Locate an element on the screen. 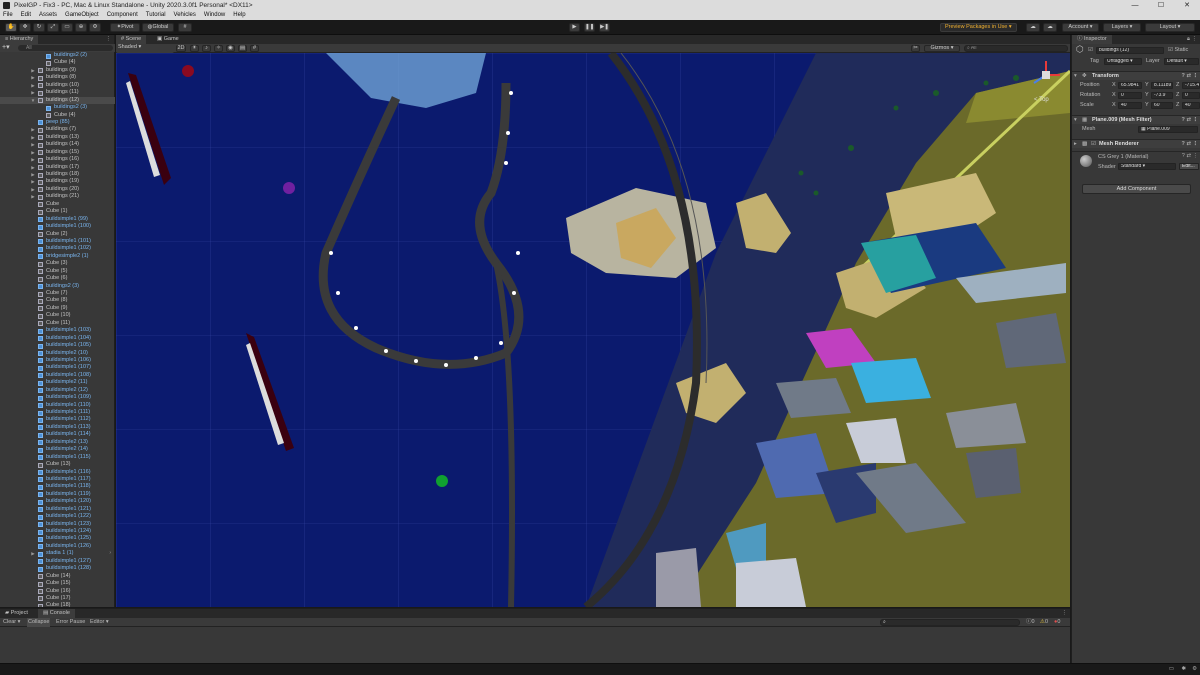  hierarchy-row: Cube (15) is located at coordinates (57, 583).